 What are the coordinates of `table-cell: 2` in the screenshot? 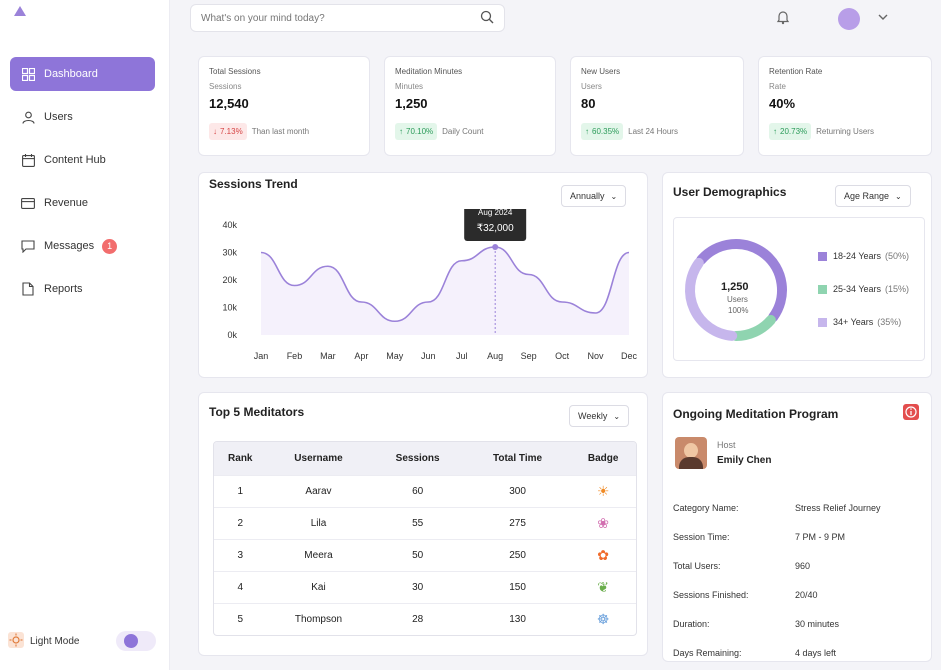 It's located at (240, 522).